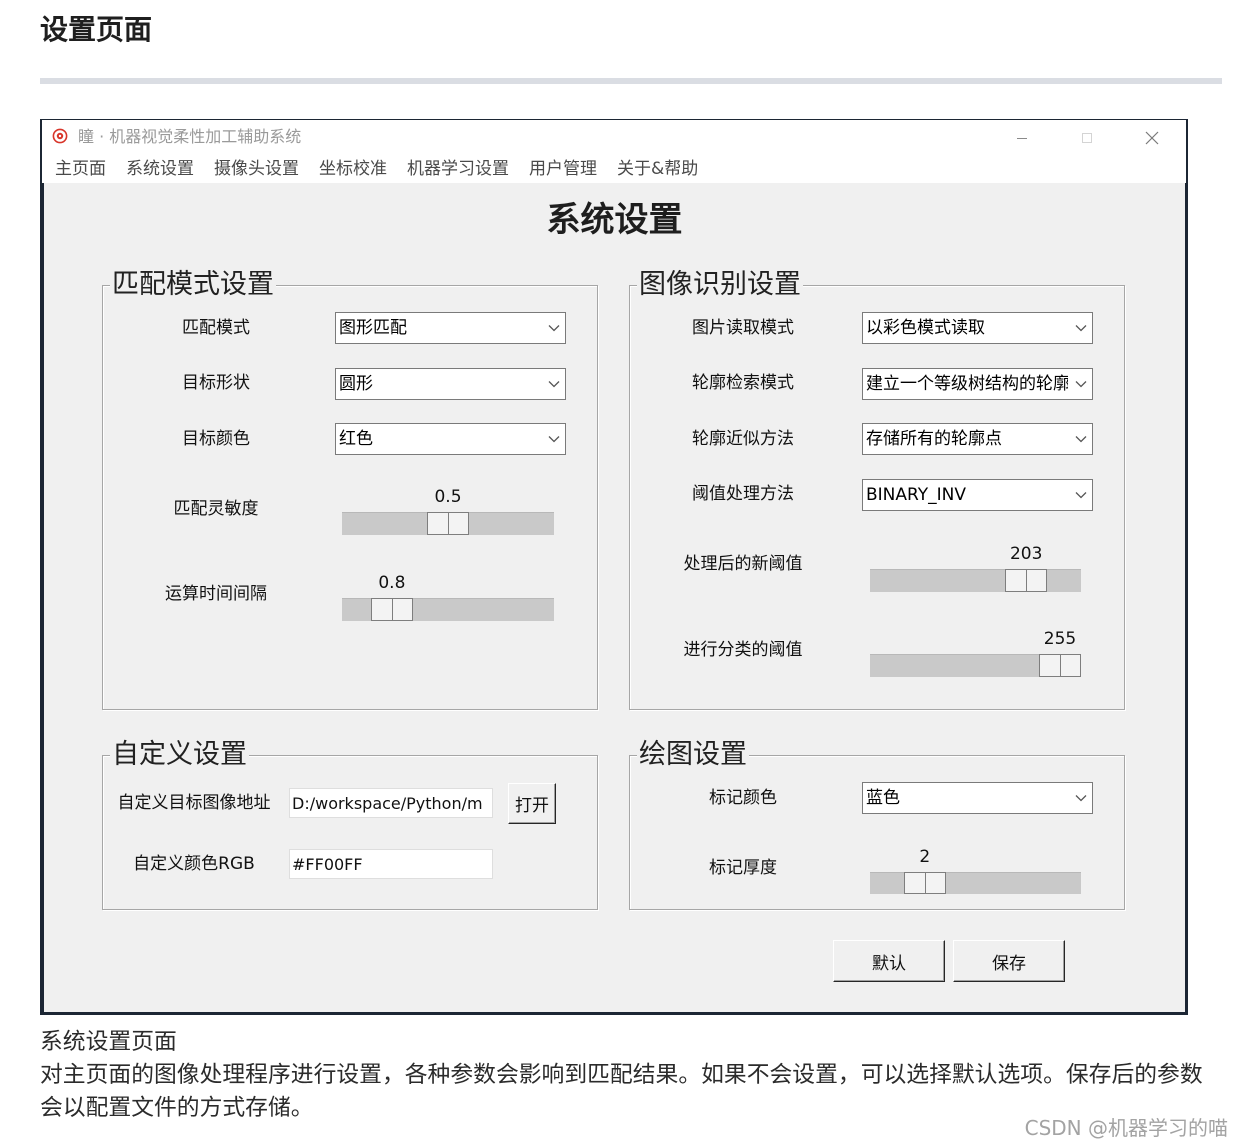  What do you see at coordinates (194, 803) in the screenshot?
I see `image-path-label: 自定义目标图像地址` at bounding box center [194, 803].